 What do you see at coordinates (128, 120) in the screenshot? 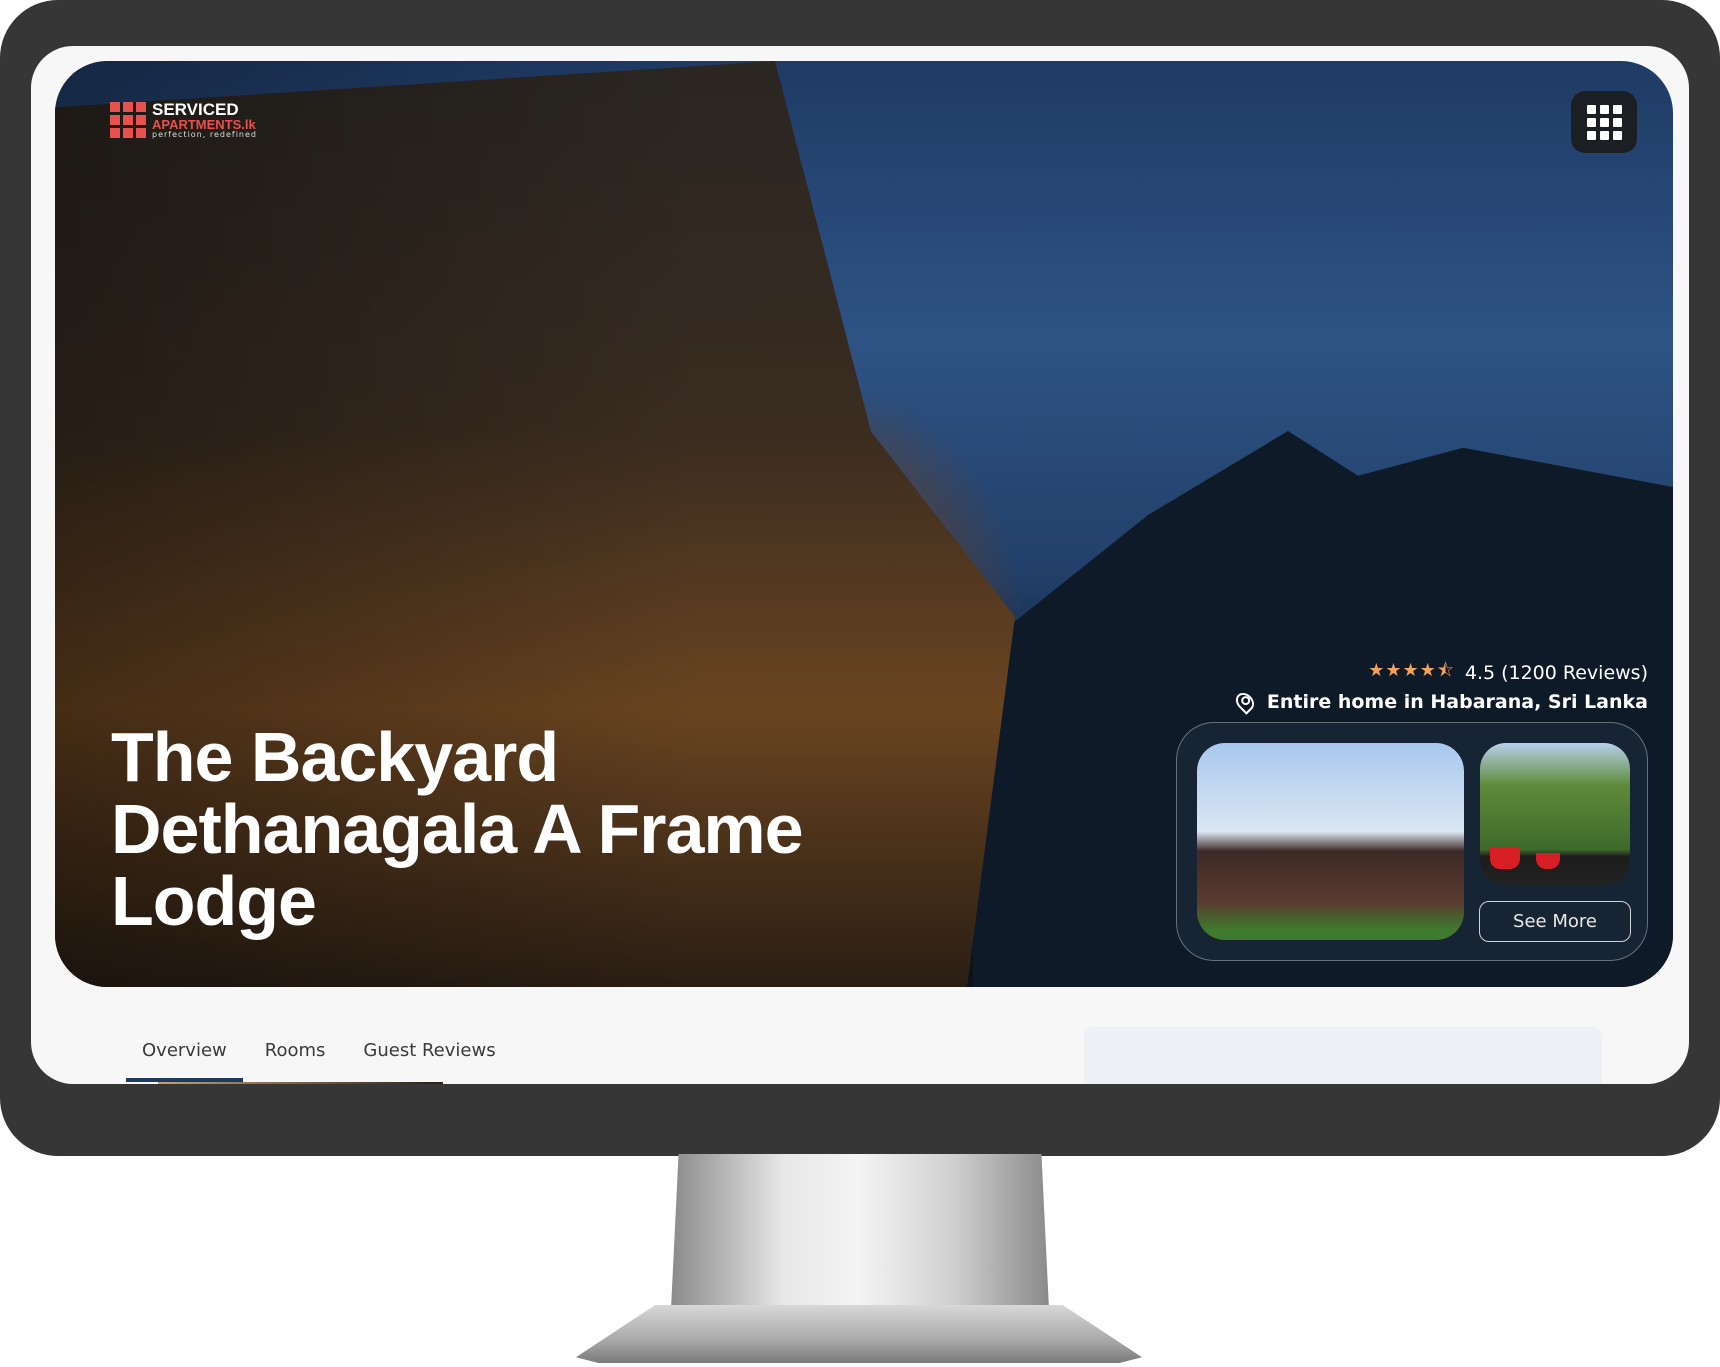
I see `logo-mark` at bounding box center [128, 120].